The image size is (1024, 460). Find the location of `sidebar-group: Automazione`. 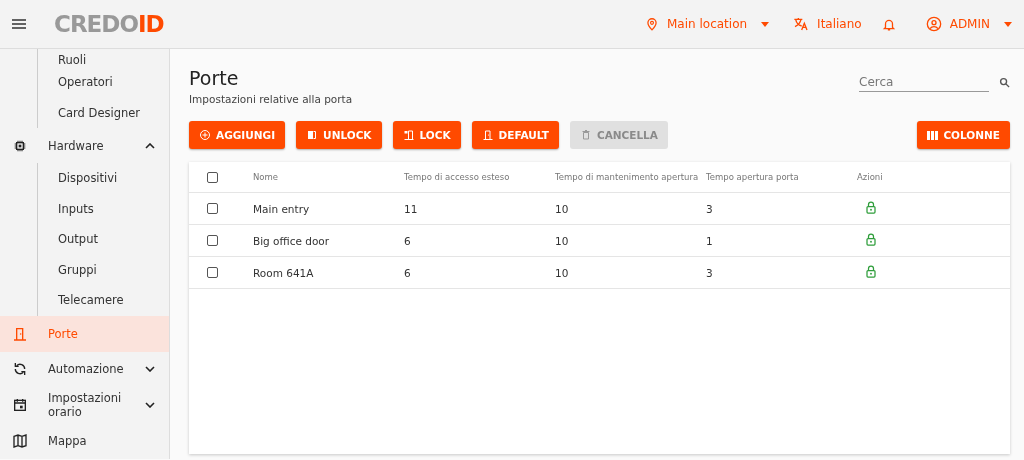

sidebar-group: Automazione is located at coordinates (86, 369).